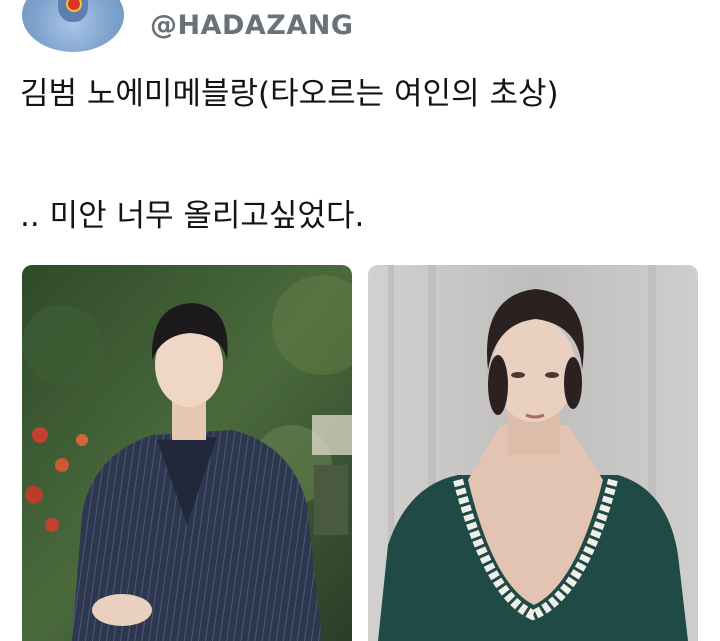 The image size is (720, 641). I want to click on user-handle: @HADAZANG, so click(252, 25).